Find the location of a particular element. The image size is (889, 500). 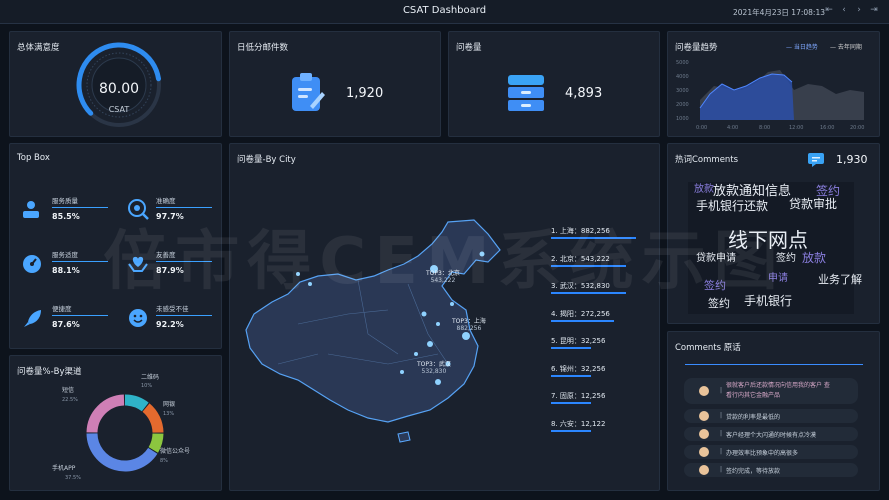

metric-value-no-bad-experience: 92.2% is located at coordinates (170, 324).